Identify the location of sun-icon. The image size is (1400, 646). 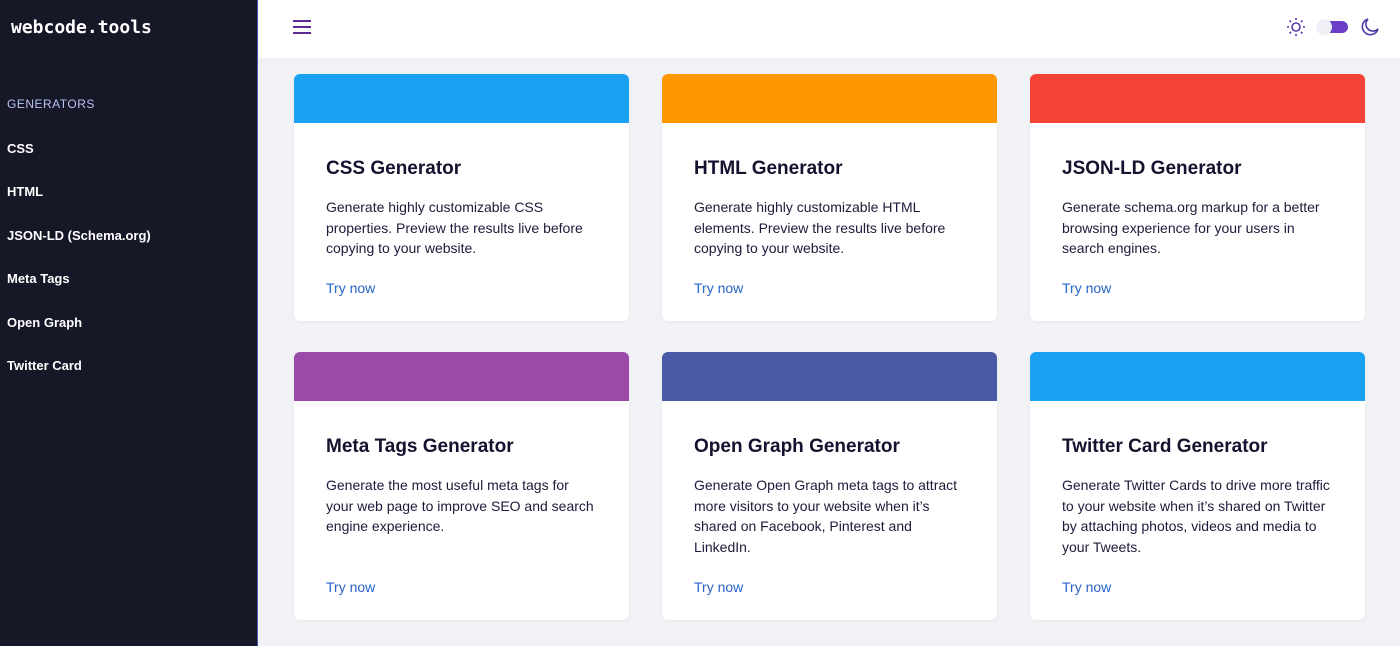
(1296, 27).